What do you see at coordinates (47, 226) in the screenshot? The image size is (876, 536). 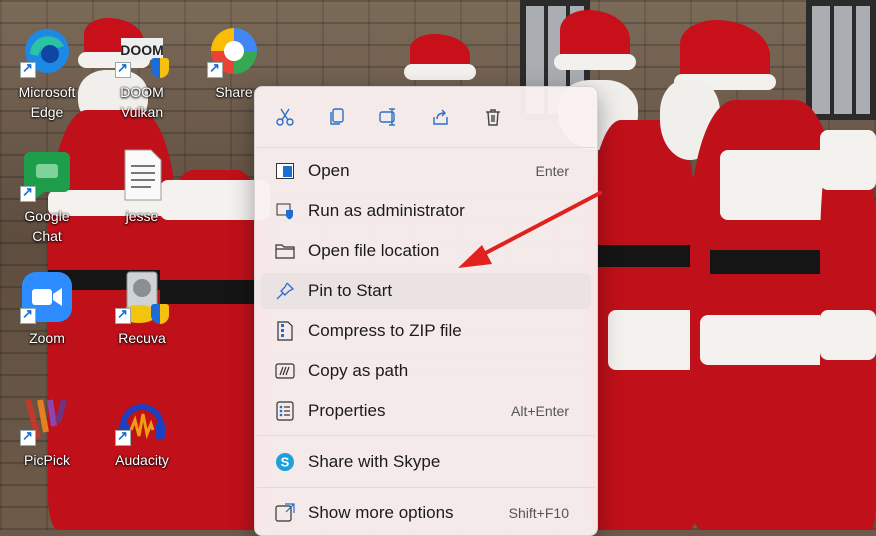 I see `desktop-icon-label: Google Chat` at bounding box center [47, 226].